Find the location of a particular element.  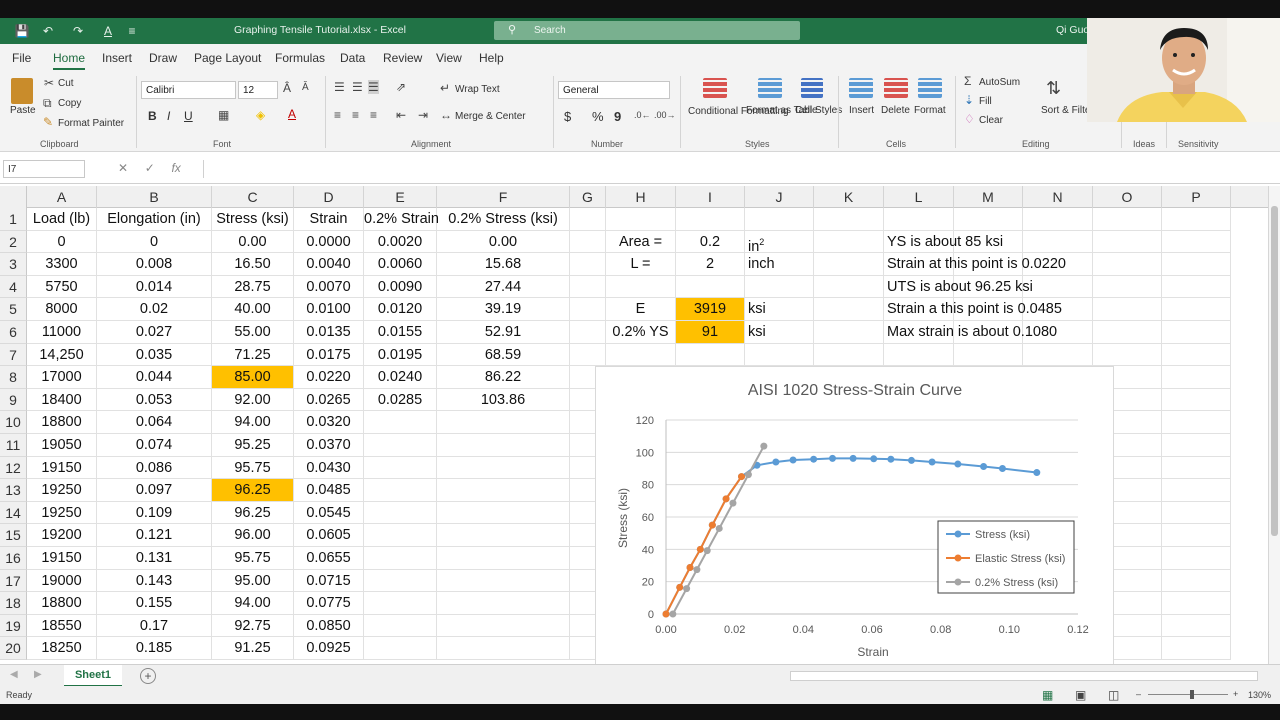

area-label: Area = is located at coordinates (641, 242).